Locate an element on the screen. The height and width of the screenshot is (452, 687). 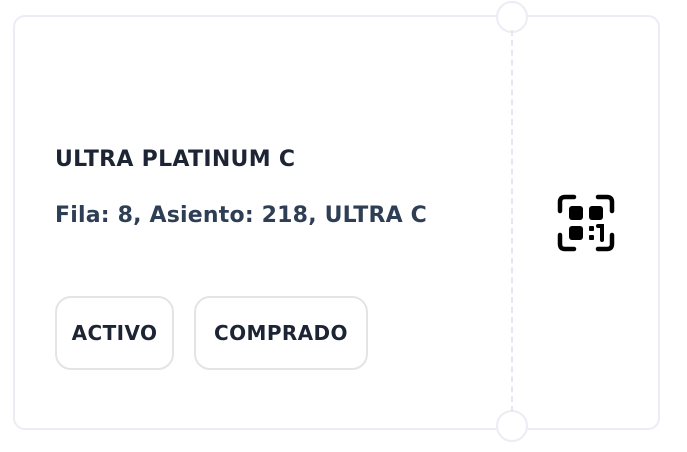
qr-code-scan-icon is located at coordinates (586, 223).